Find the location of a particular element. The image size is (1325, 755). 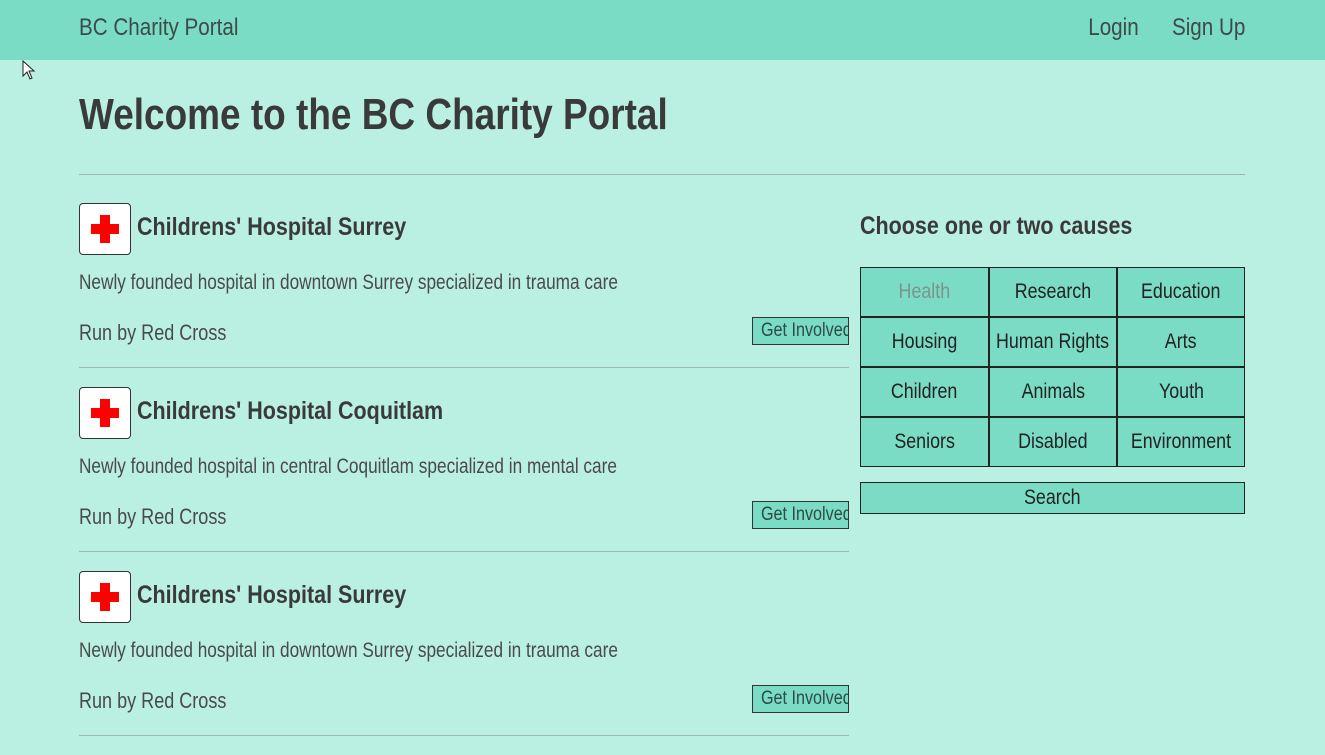

cause-education: Education is located at coordinates (1181, 292).